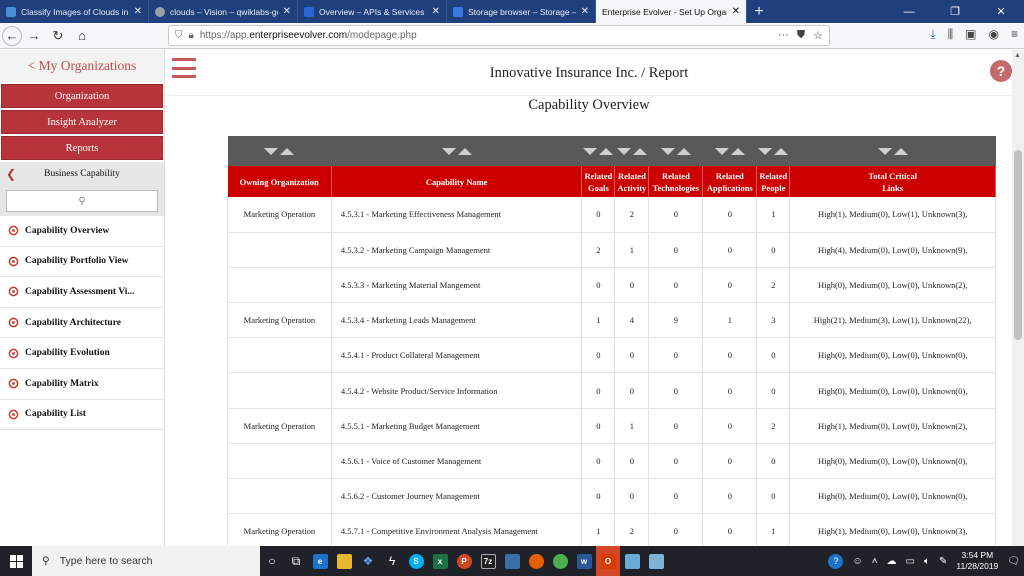 Image resolution: width=1024 pixels, height=576 pixels. What do you see at coordinates (82, 353) in the screenshot?
I see `sidebar-item-capability-evolution: Capability Evolution` at bounding box center [82, 353].